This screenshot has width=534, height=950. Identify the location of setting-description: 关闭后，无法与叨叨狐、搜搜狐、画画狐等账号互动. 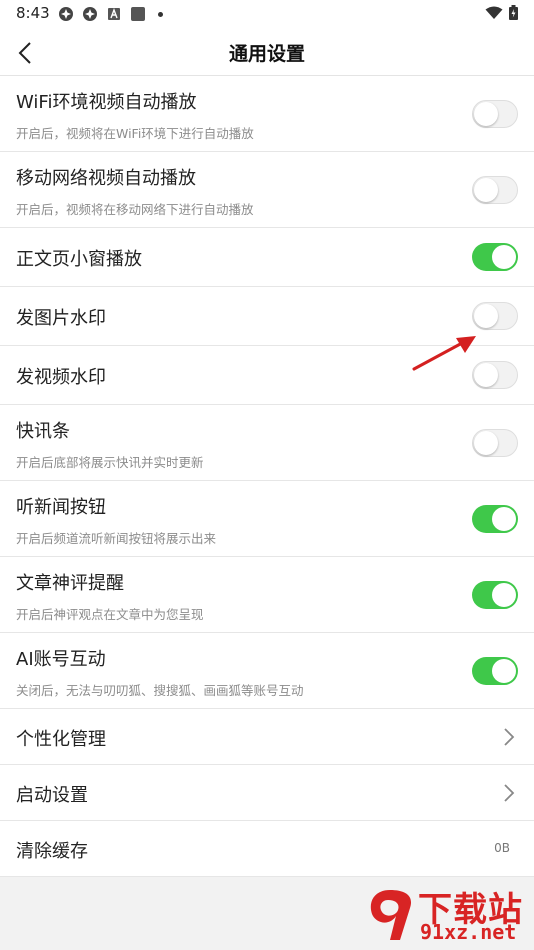
(160, 690).